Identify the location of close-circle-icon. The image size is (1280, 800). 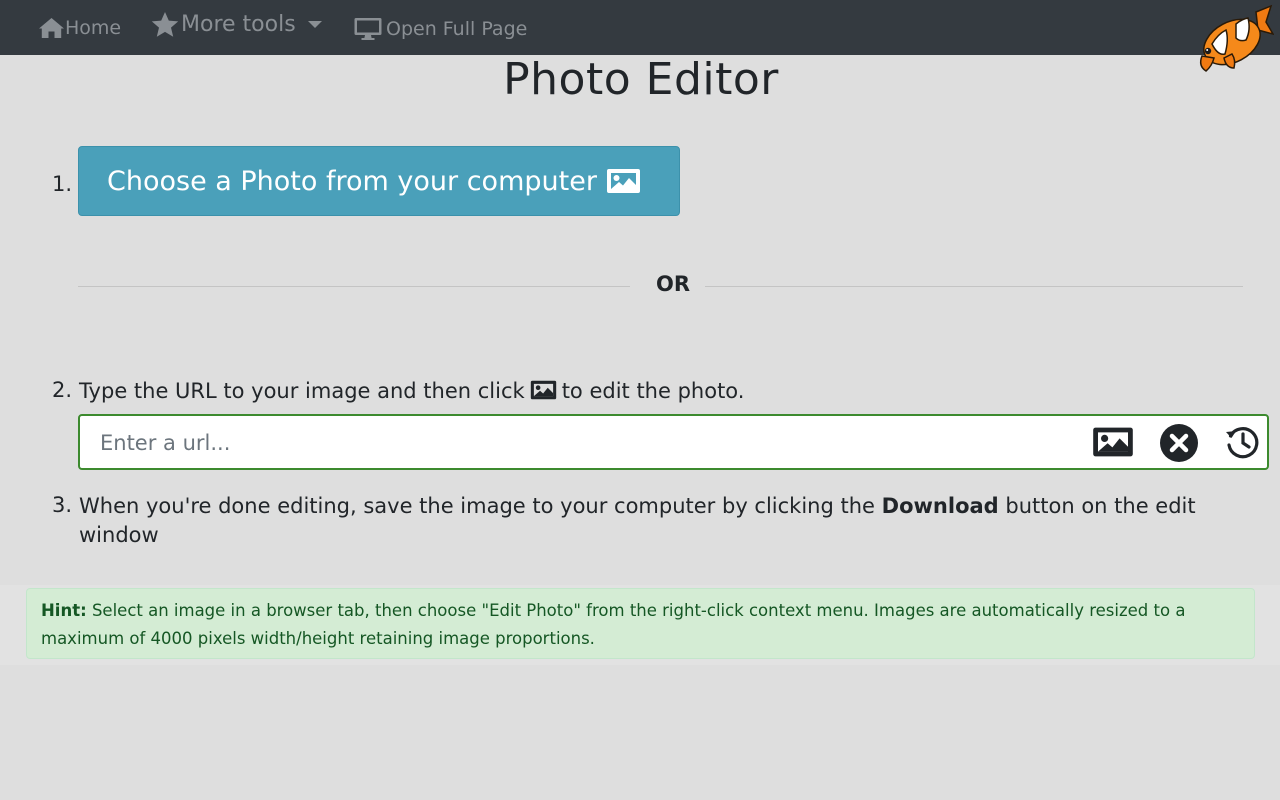
(1179, 443).